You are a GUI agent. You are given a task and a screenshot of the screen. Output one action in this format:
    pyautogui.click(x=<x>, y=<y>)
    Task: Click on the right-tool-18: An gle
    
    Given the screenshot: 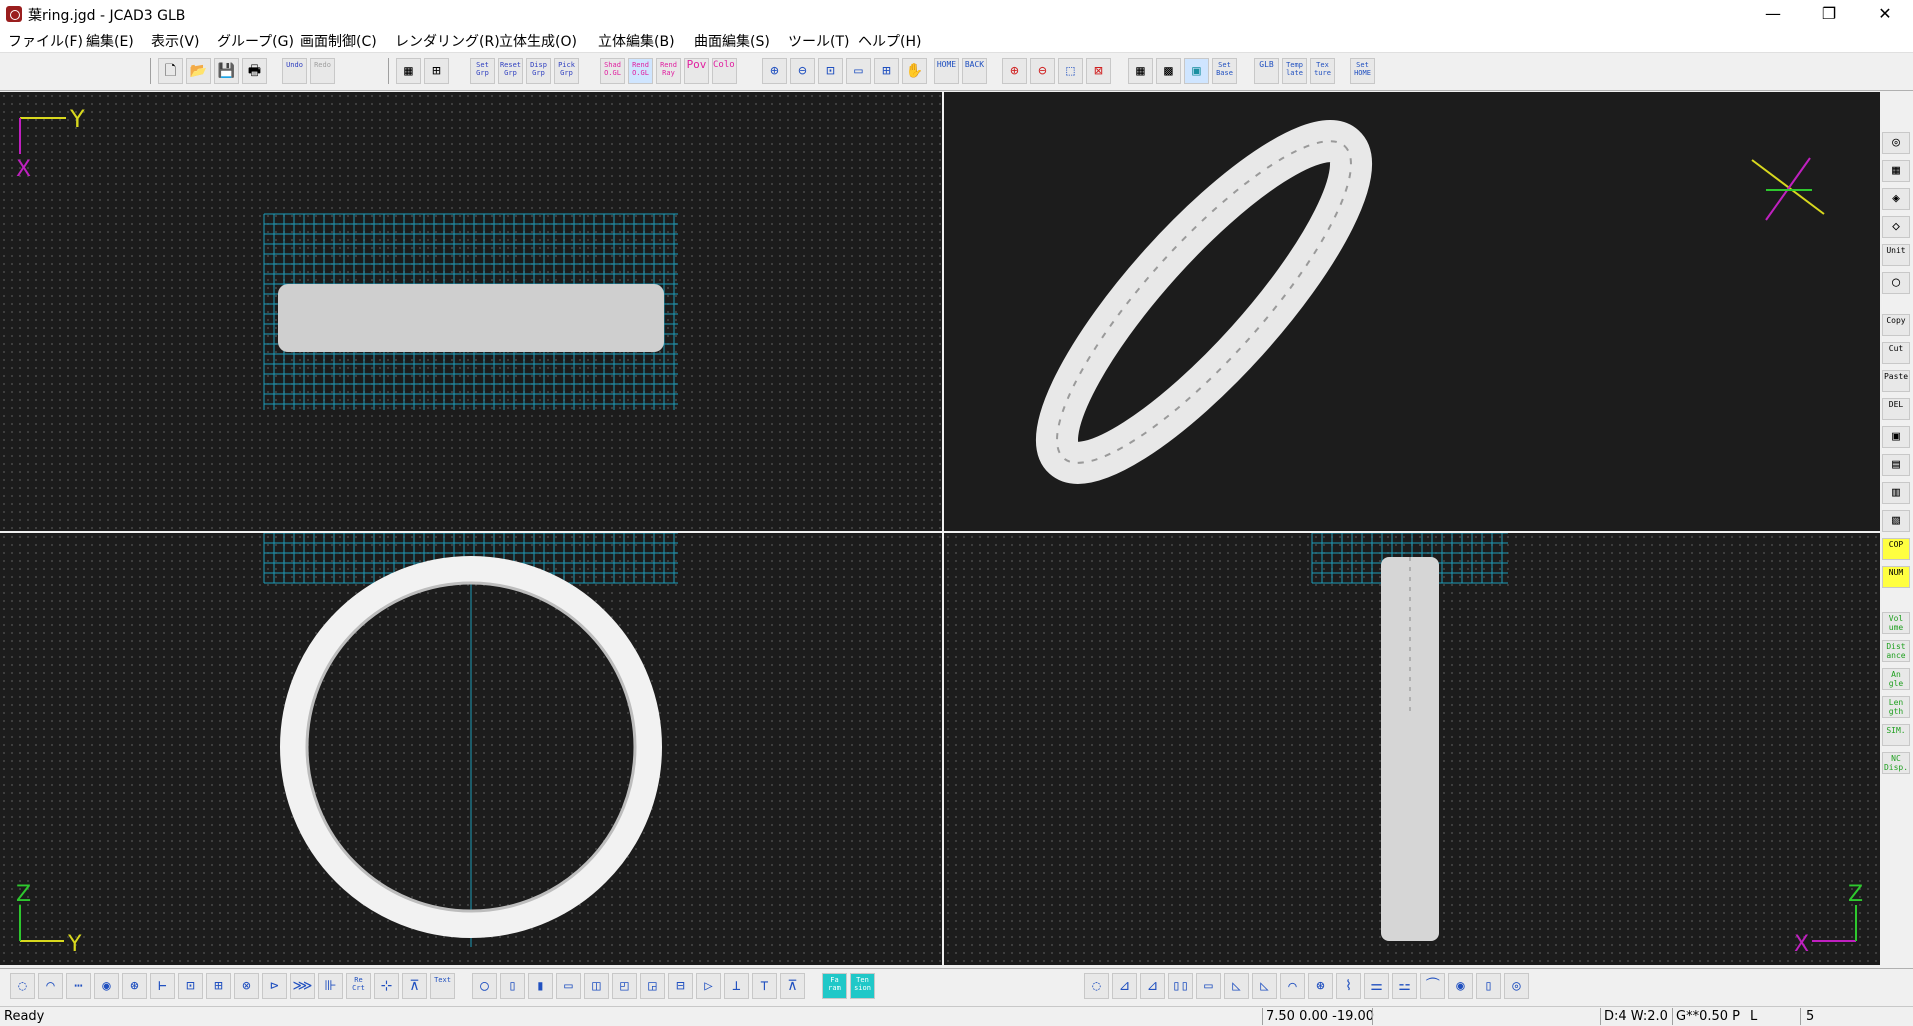 What is the action you would take?
    pyautogui.click(x=1896, y=679)
    